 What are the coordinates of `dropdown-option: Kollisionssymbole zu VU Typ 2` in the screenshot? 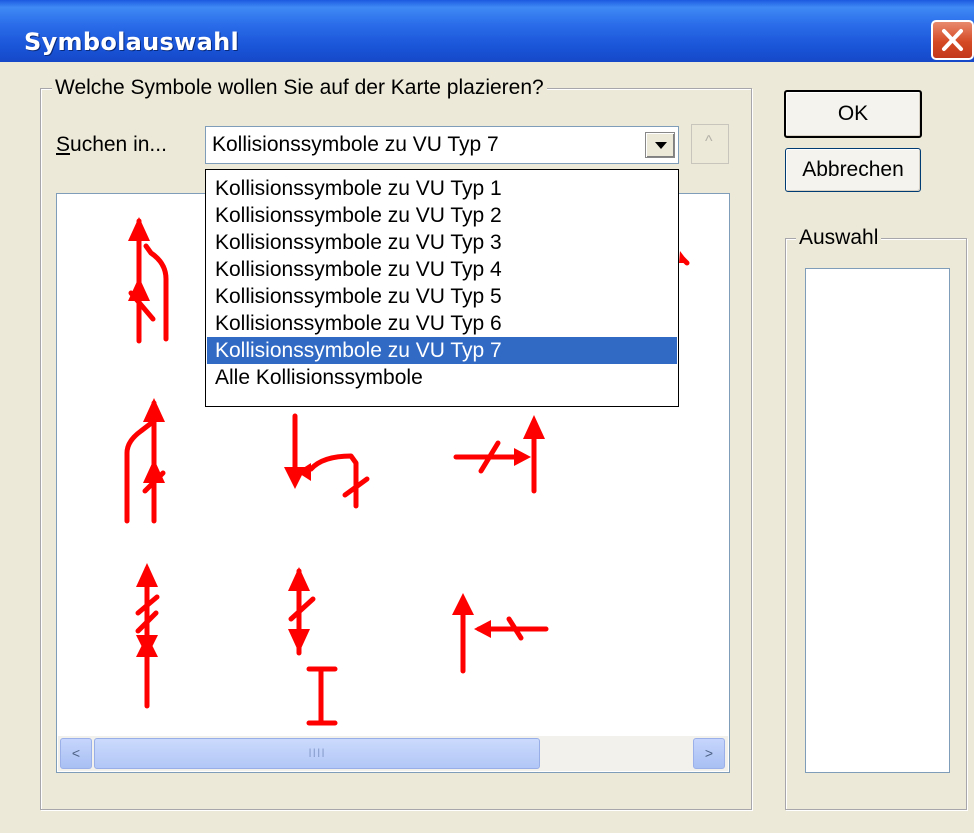 It's located at (442, 215).